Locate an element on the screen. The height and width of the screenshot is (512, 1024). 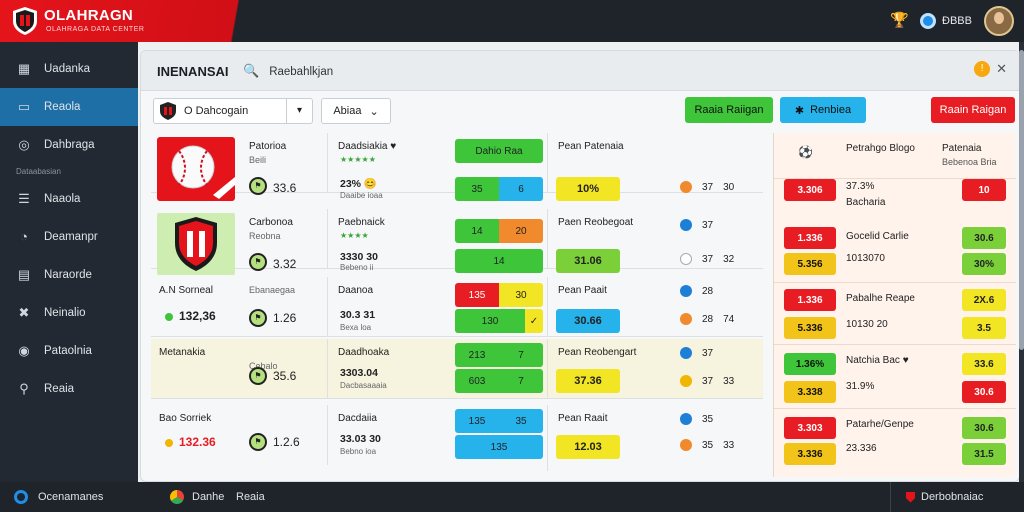
green-action-button: Raaia Raiigan is located at coordinates (729, 110).